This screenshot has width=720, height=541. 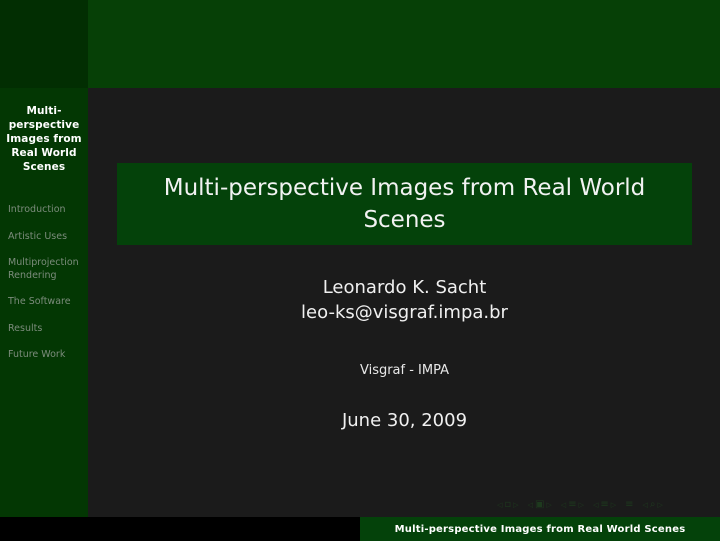 I want to click on sidebar-item-introduction: Introduction, so click(x=44, y=210).